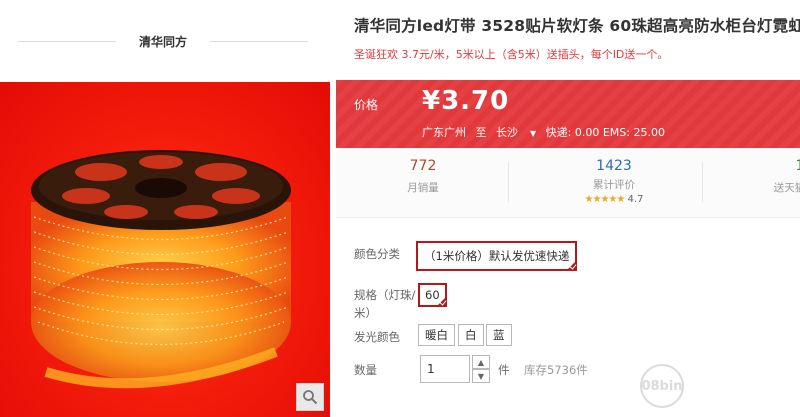 The width and height of the screenshot is (800, 417). What do you see at coordinates (797, 166) in the screenshot?
I see `tmall-points-value: 1` at bounding box center [797, 166].